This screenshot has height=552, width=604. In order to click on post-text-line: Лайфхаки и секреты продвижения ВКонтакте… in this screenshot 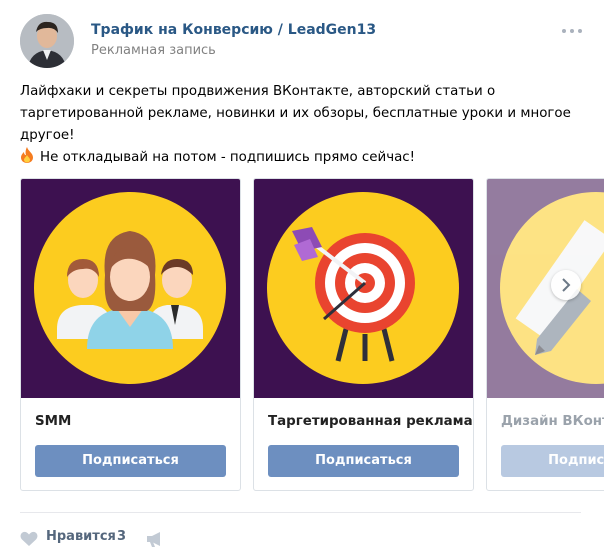, I will do `click(258, 91)`.